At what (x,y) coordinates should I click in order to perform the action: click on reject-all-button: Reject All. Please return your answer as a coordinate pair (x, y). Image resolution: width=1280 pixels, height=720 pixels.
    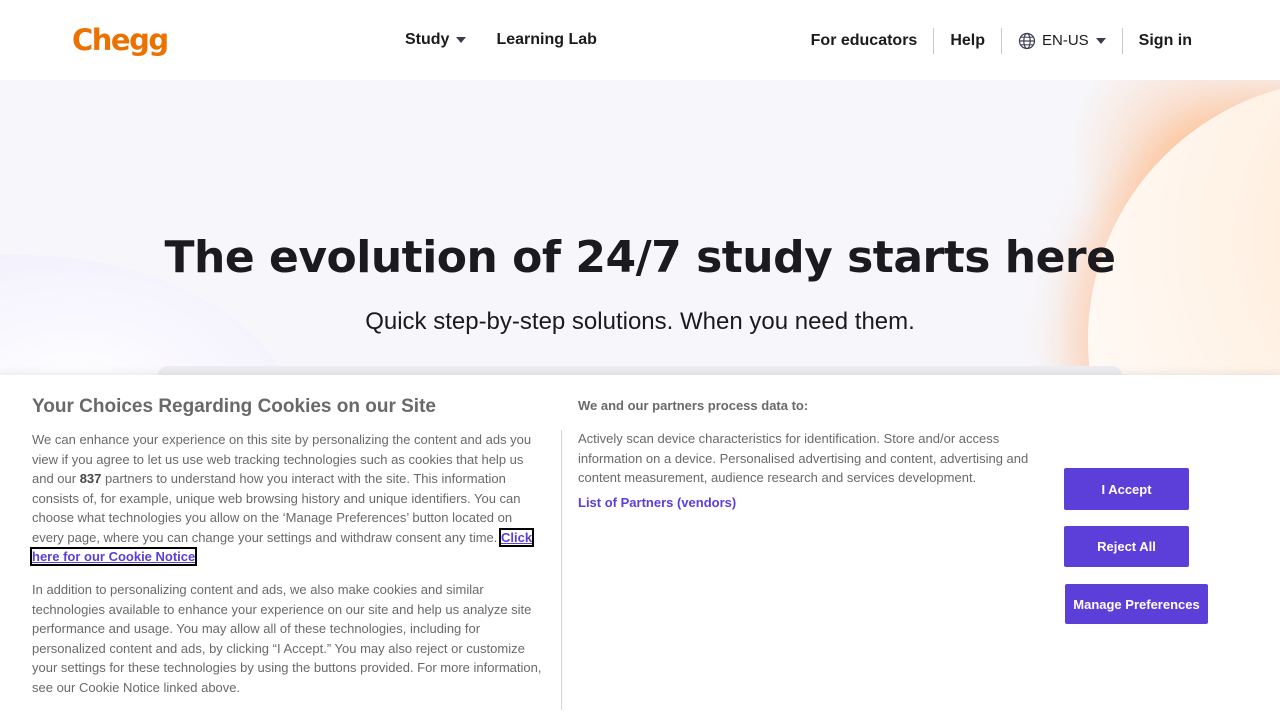
    Looking at the image, I should click on (1126, 546).